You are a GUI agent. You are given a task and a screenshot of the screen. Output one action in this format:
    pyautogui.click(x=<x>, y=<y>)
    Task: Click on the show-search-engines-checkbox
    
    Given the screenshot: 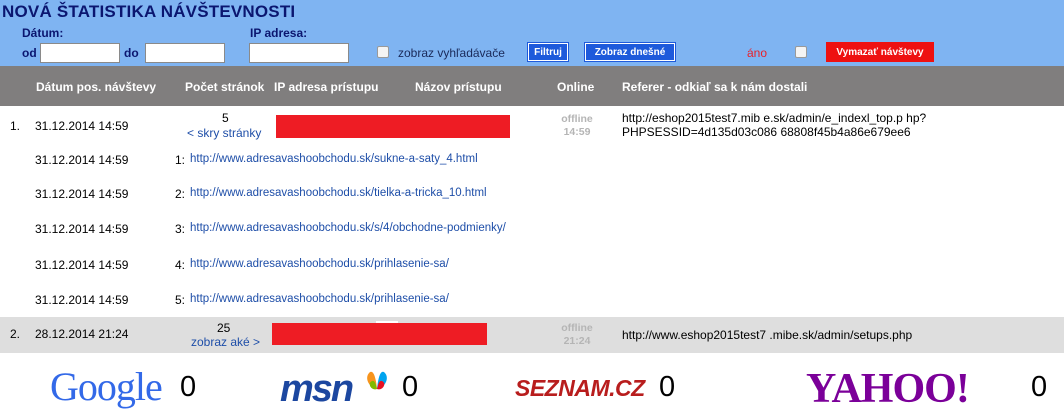 What is the action you would take?
    pyautogui.click(x=383, y=52)
    